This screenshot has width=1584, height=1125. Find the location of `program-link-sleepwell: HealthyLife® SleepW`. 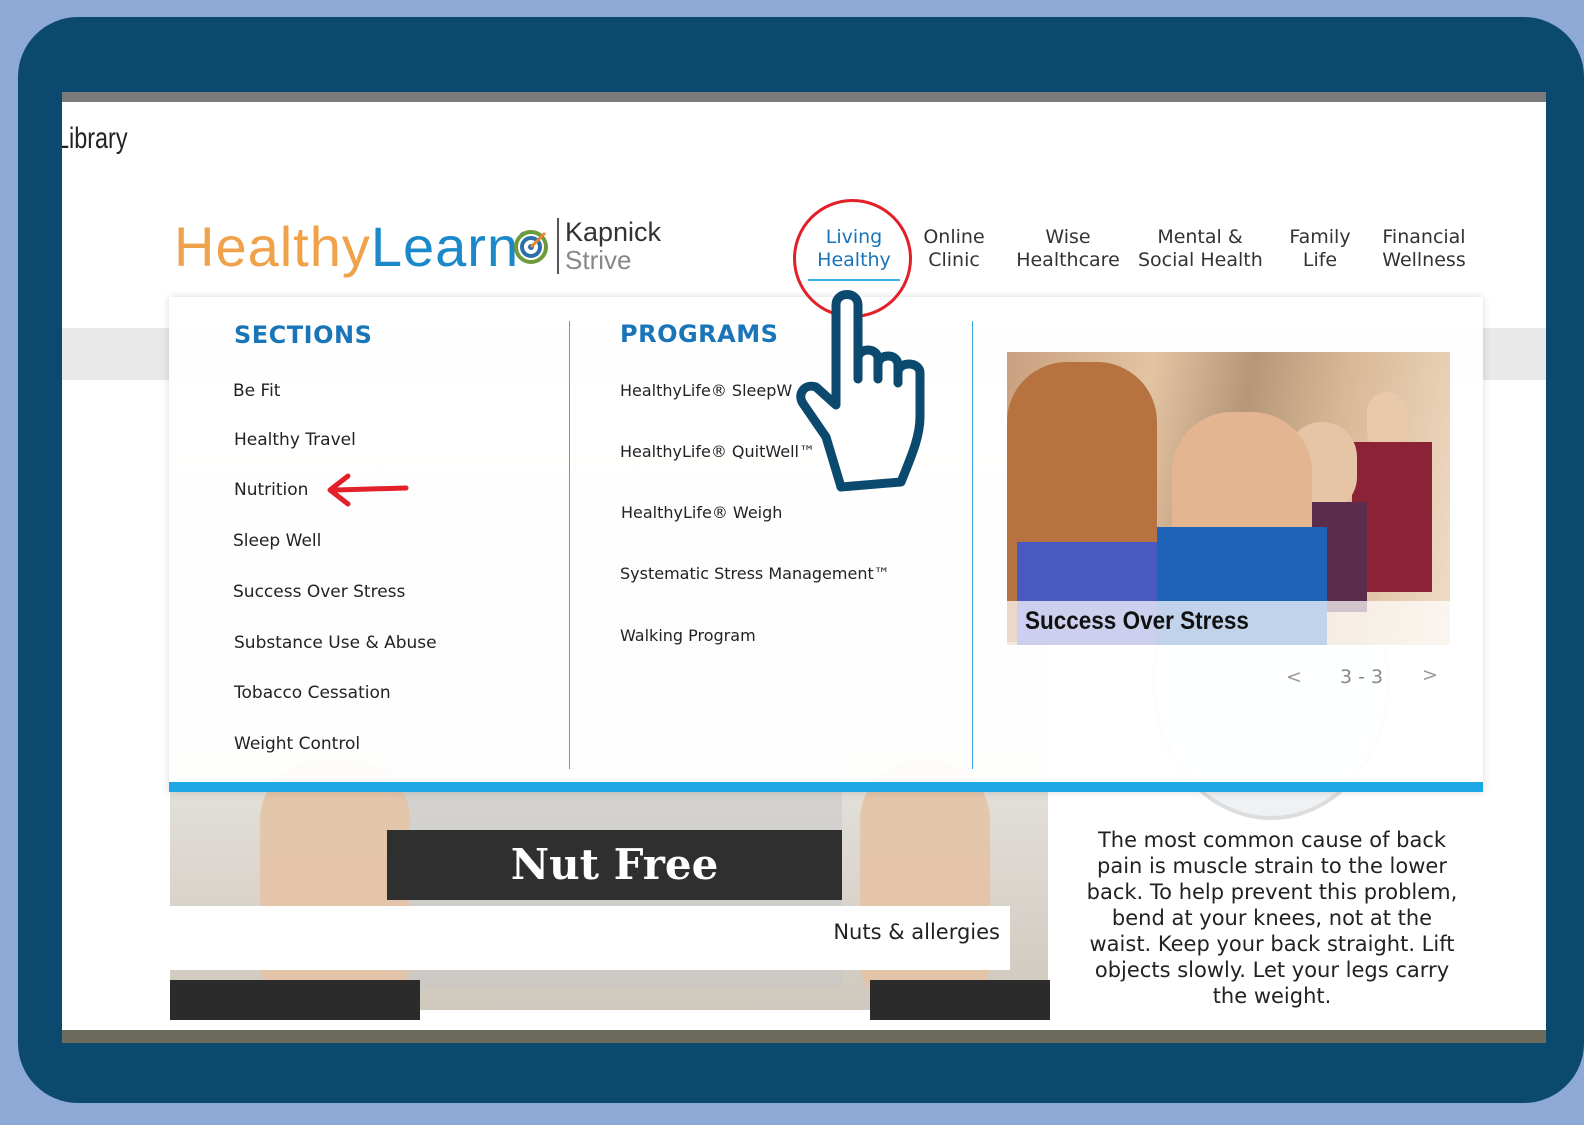

program-link-sleepwell: HealthyLife® SleepW is located at coordinates (706, 390).